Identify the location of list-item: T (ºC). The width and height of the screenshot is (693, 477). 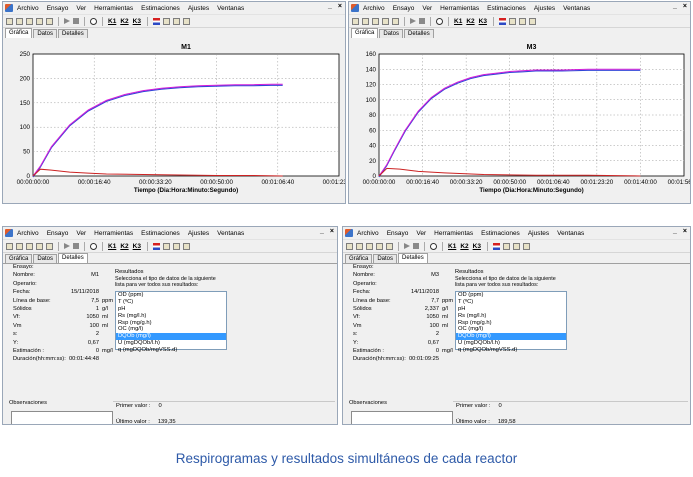
(171, 302).